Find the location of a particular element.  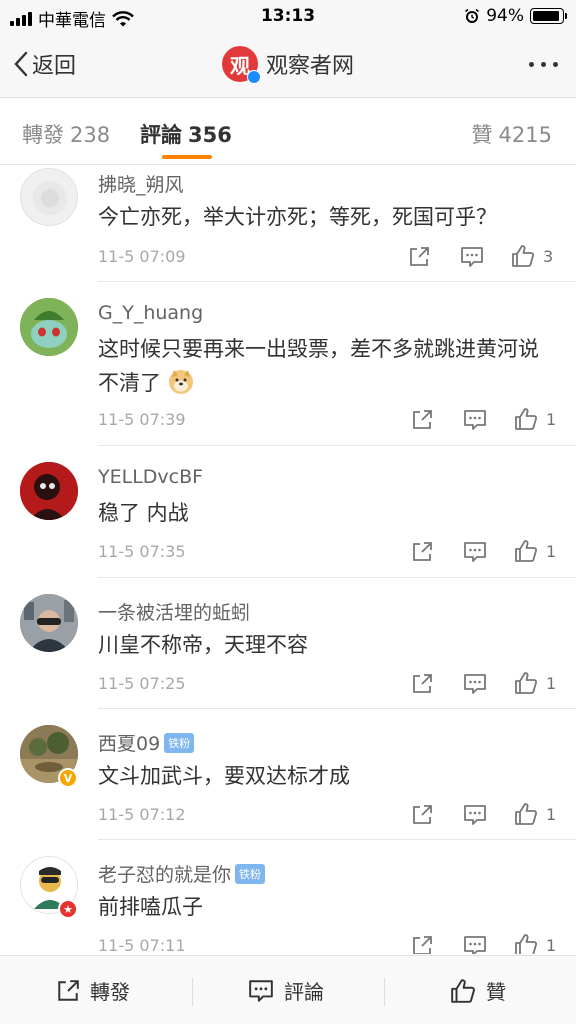

like-button: 贊 is located at coordinates (478, 990).